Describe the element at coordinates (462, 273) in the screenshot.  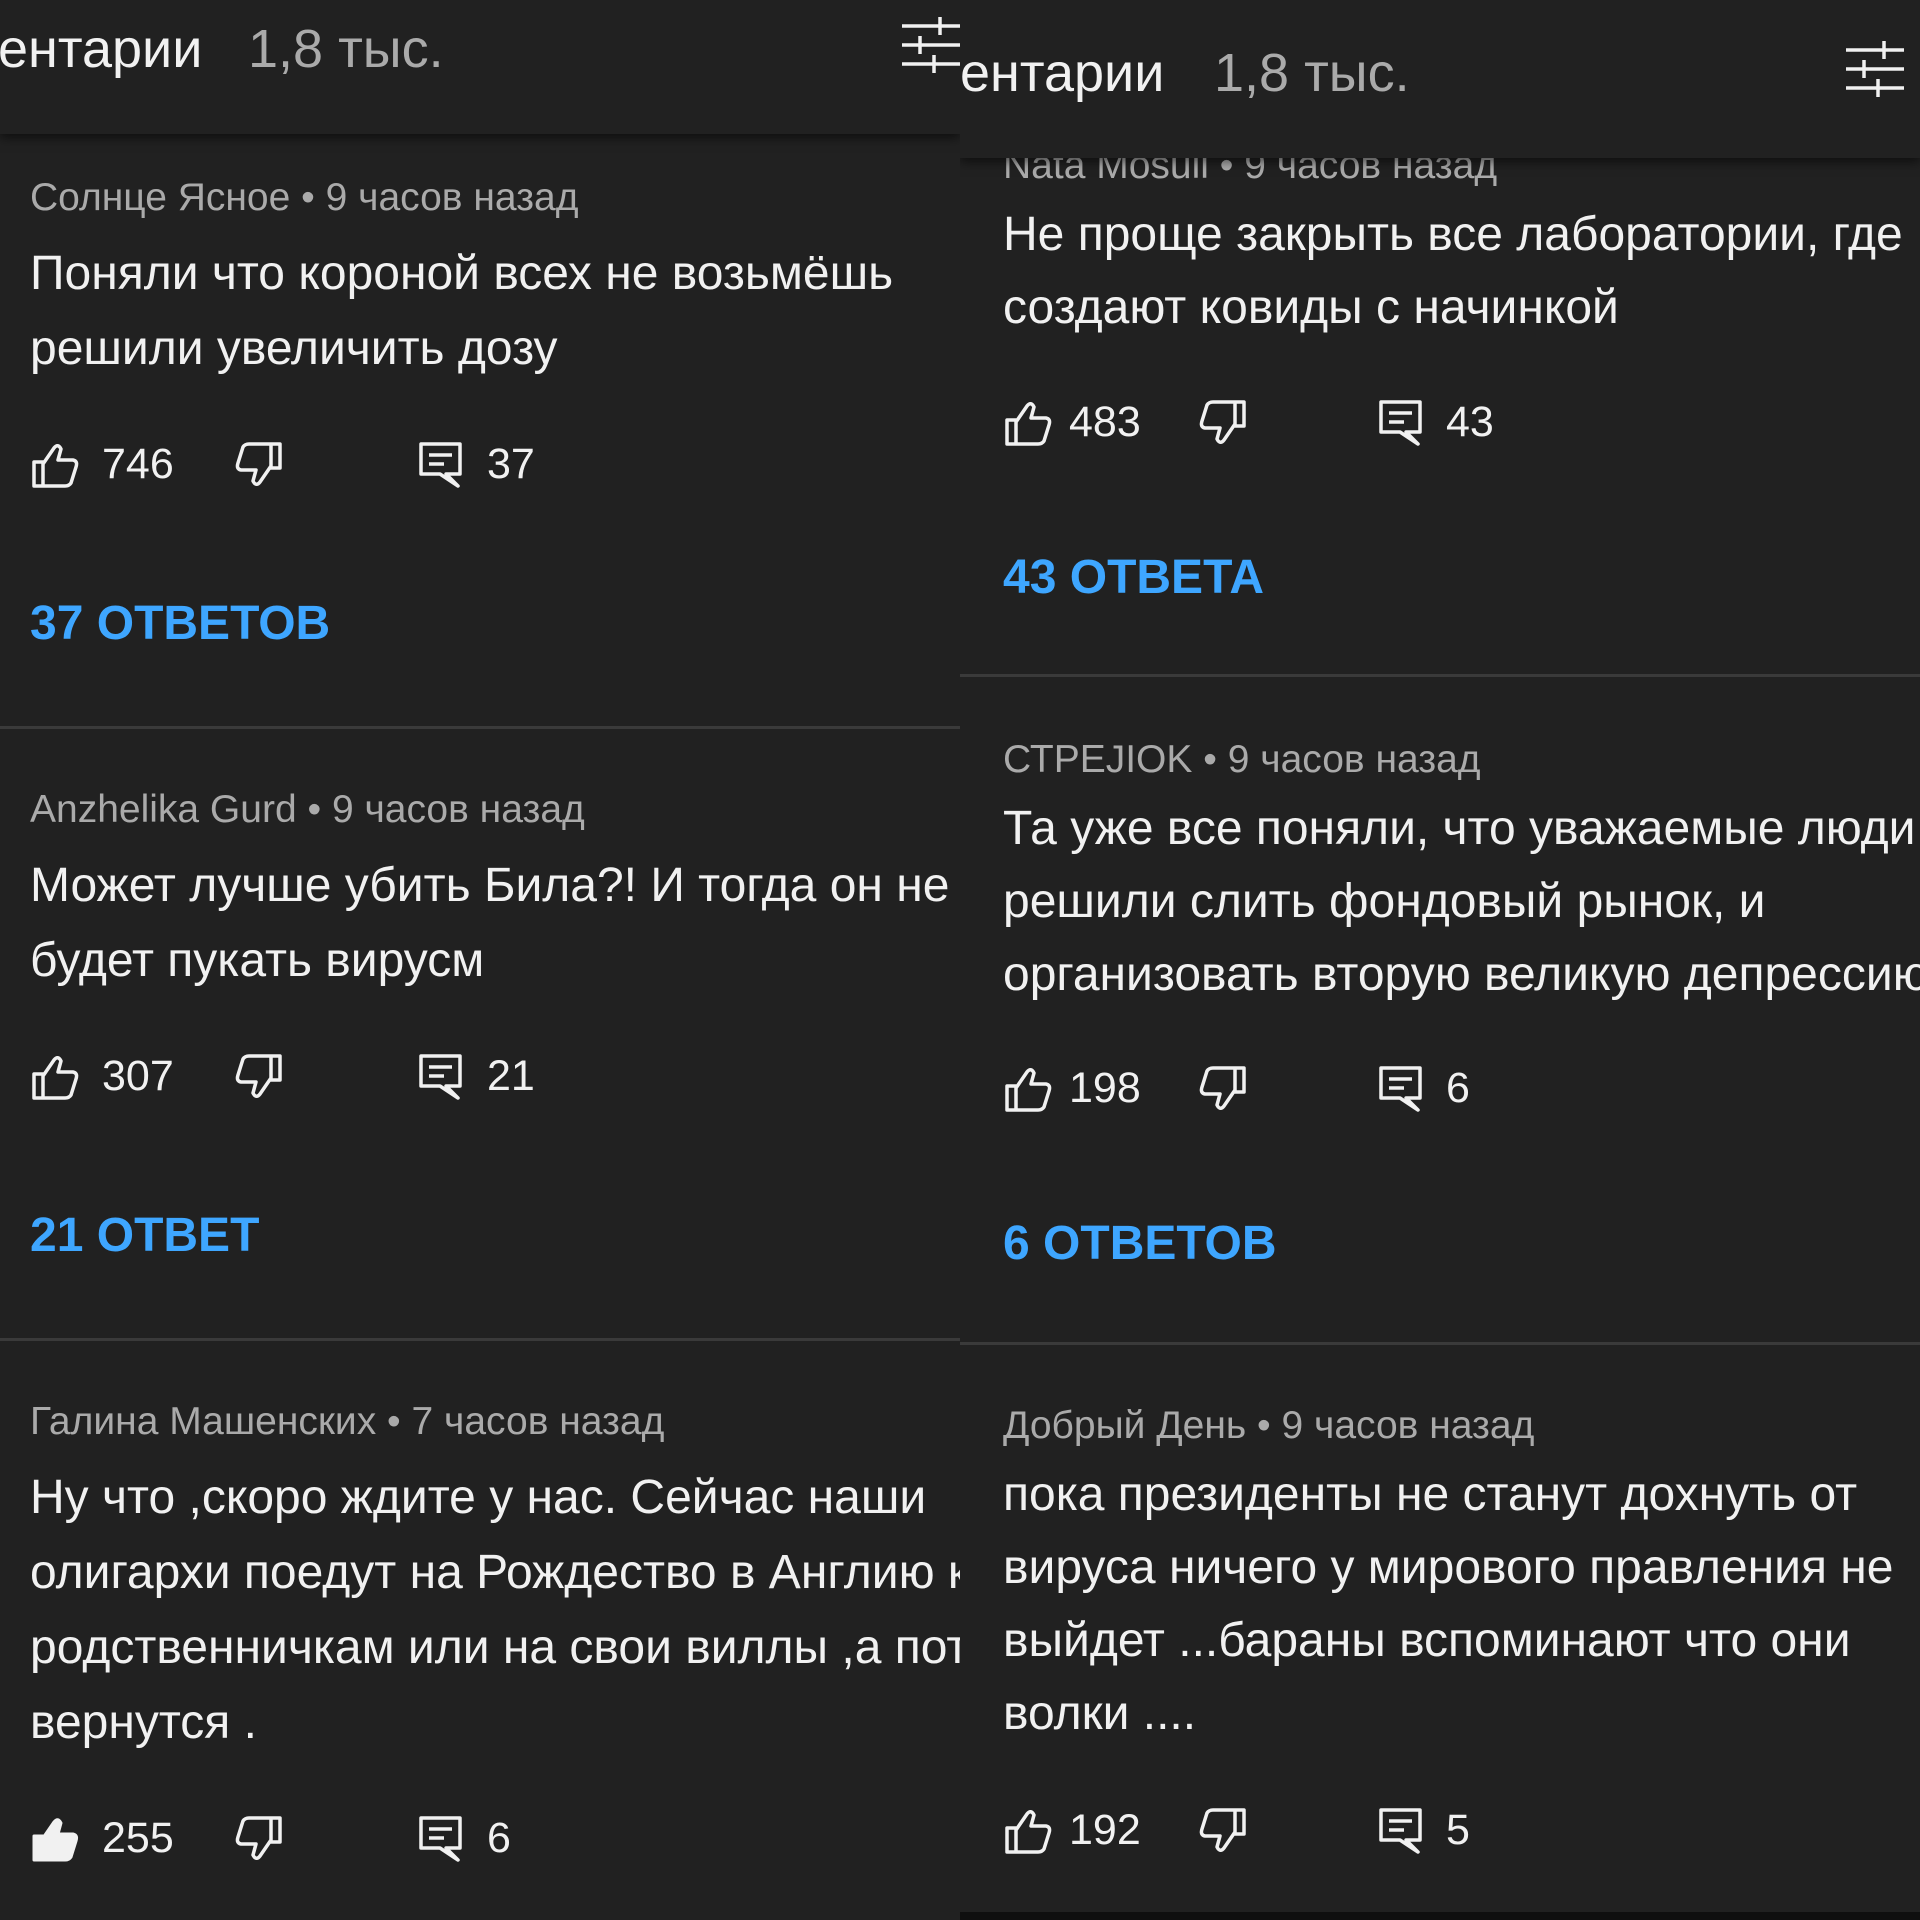
I see `comment-line: Поняли что короной всех не возьмёшь` at that location.